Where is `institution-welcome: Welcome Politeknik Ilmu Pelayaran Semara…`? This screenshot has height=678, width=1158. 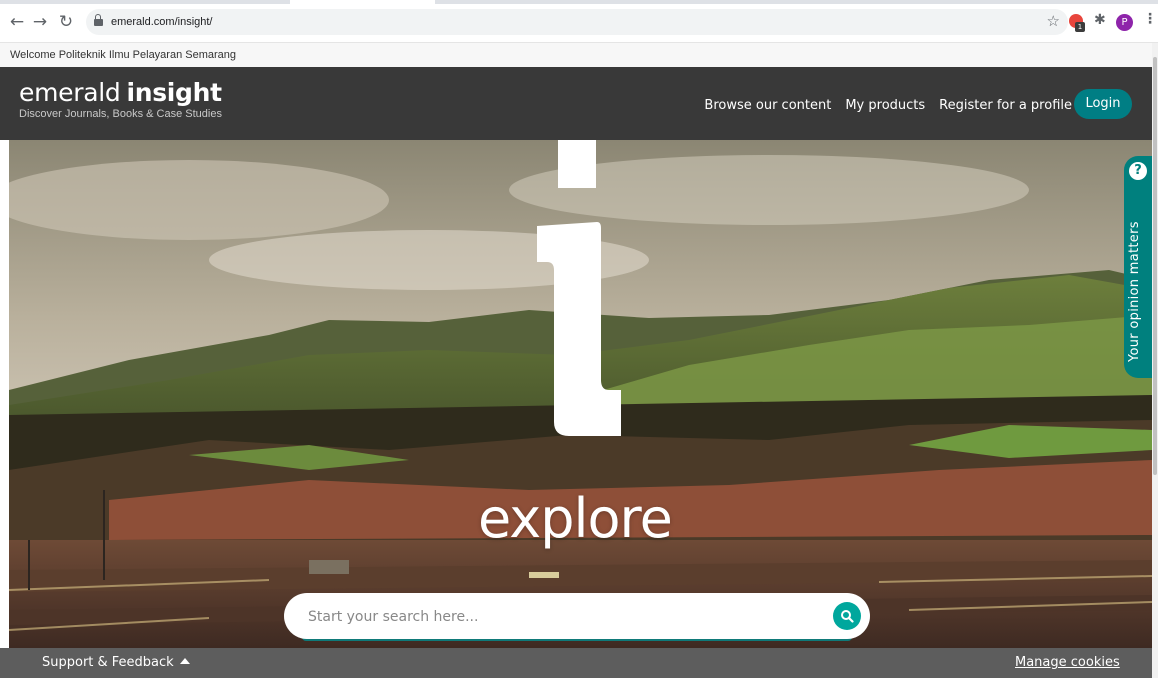
institution-welcome: Welcome Politeknik Ilmu Pelayaran Semara… is located at coordinates (576, 55).